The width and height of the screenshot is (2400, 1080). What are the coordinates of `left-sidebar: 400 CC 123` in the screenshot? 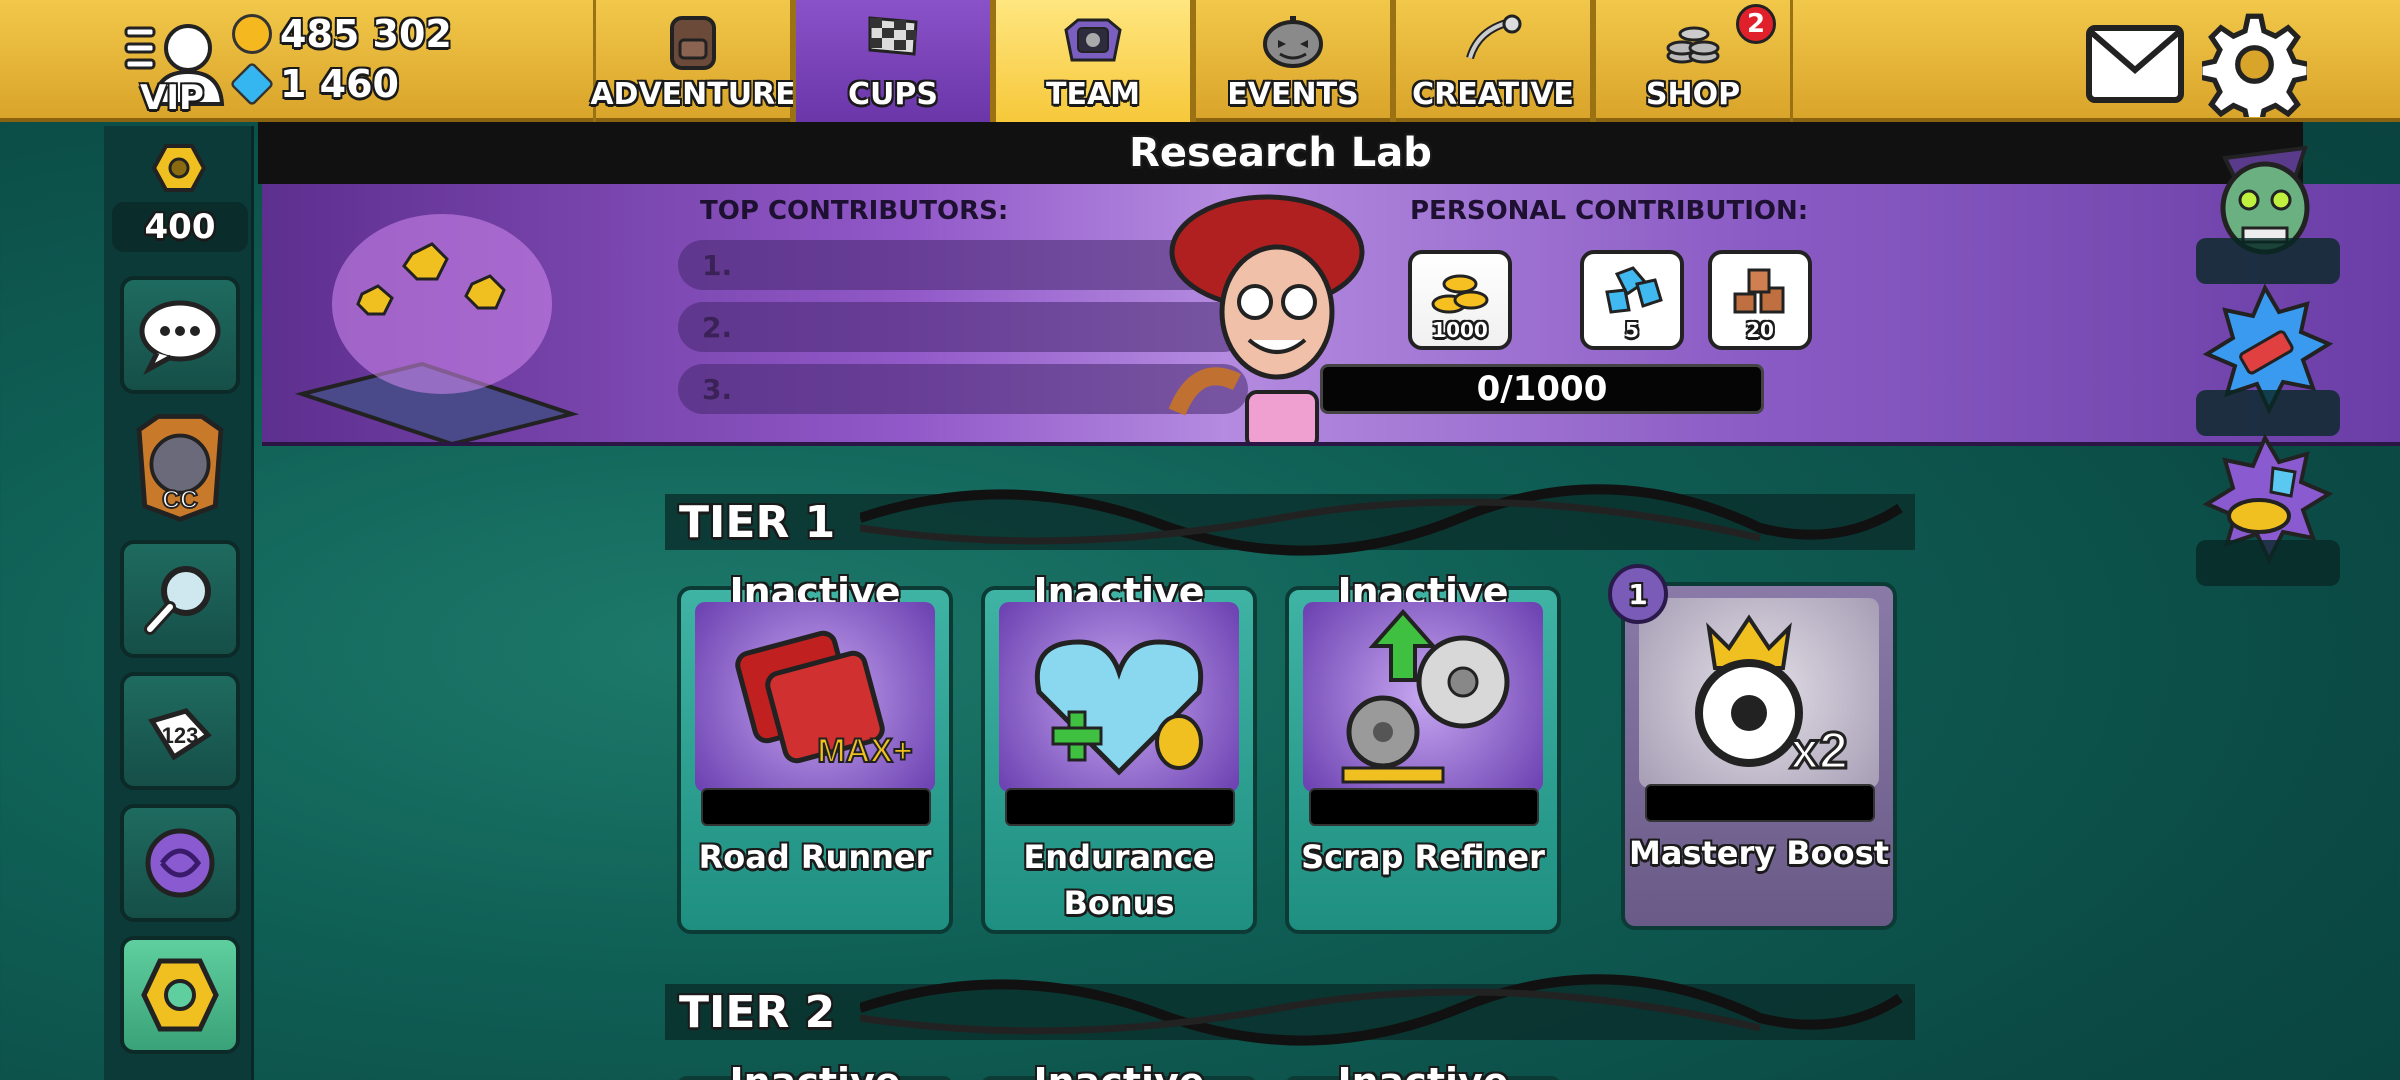 It's located at (179, 603).